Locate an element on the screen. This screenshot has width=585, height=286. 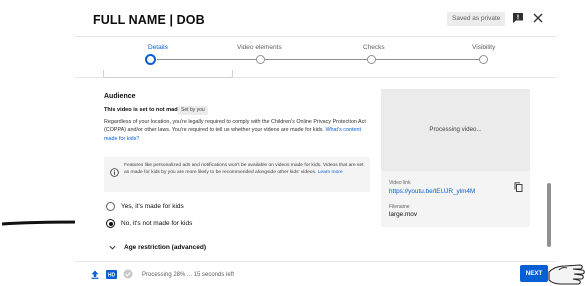
upload-icon is located at coordinates (95, 274).